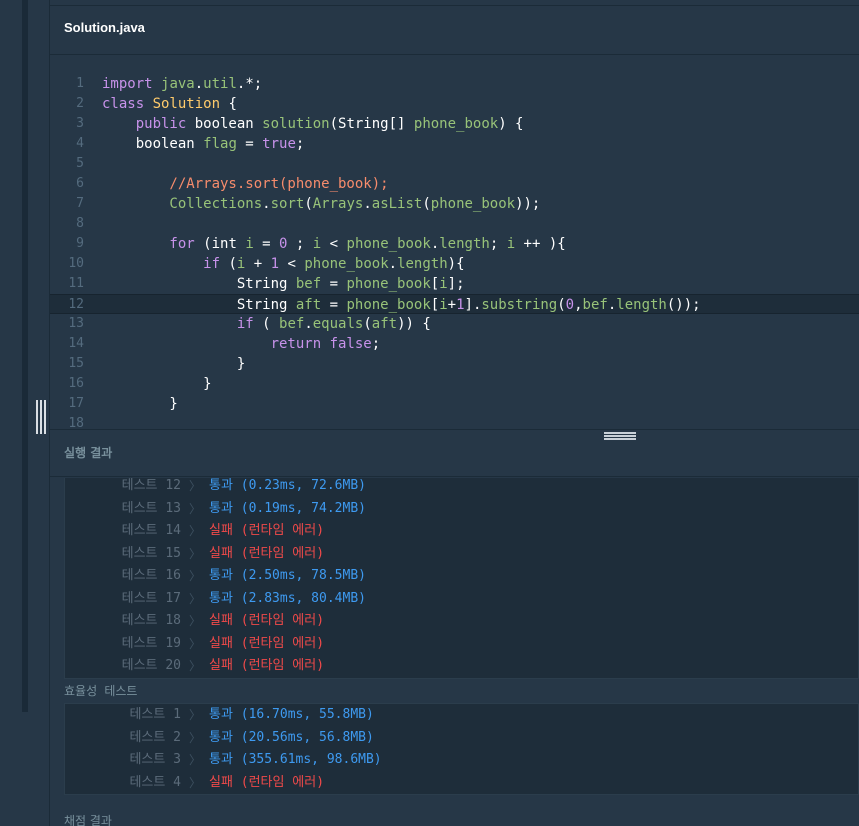 Image resolution: width=859 pixels, height=826 pixels. Describe the element at coordinates (454, 324) in the screenshot. I see `code-line: 13 if ( bef.equals(aft)) {` at that location.